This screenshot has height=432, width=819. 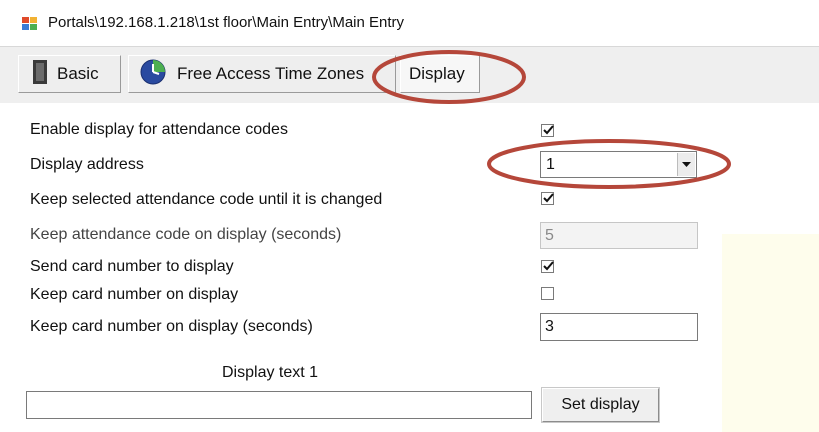 I want to click on set-display-button: Set display, so click(x=600, y=405).